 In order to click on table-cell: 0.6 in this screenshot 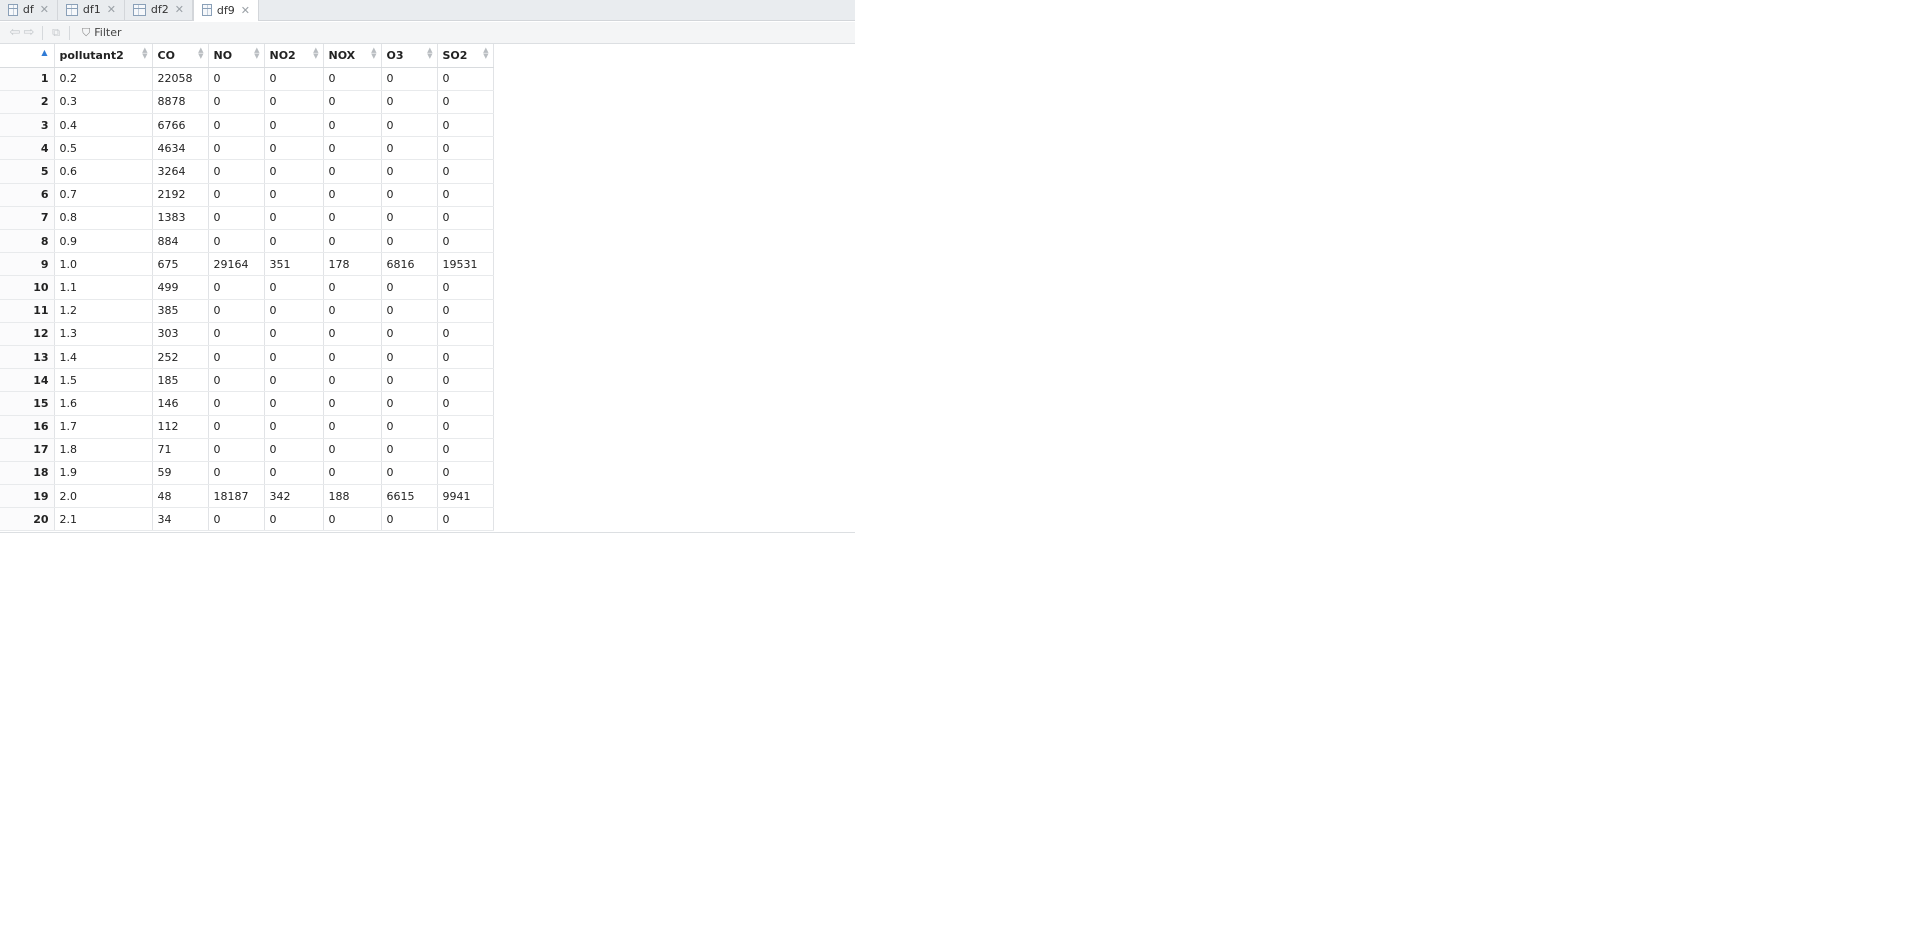, I will do `click(103, 171)`.